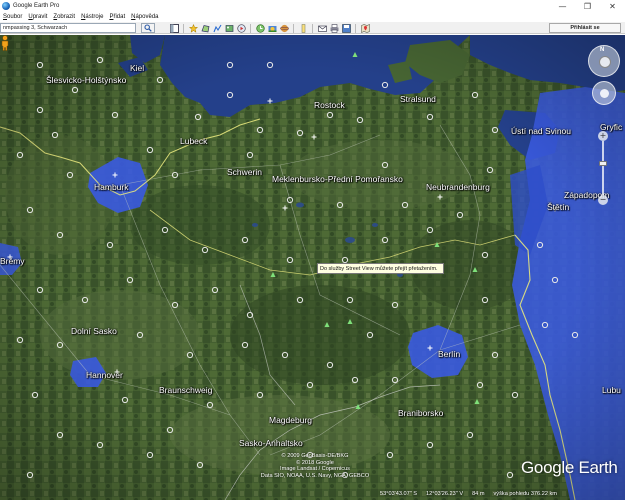  Describe the element at coordinates (420, 413) in the screenshot. I see `label-brandenburg: Braniborsko` at that location.